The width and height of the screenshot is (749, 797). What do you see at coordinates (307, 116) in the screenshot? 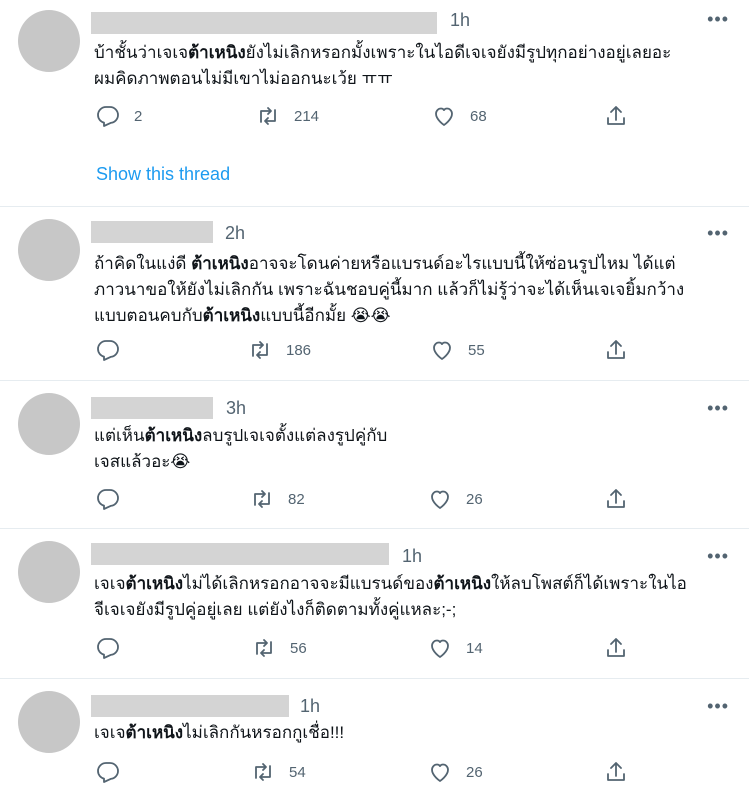
I see `retweet-count: 214` at bounding box center [307, 116].